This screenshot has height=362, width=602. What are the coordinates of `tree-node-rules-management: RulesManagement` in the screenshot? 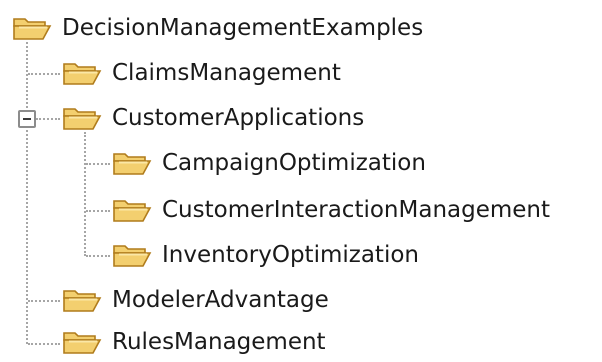 It's located at (194, 342).